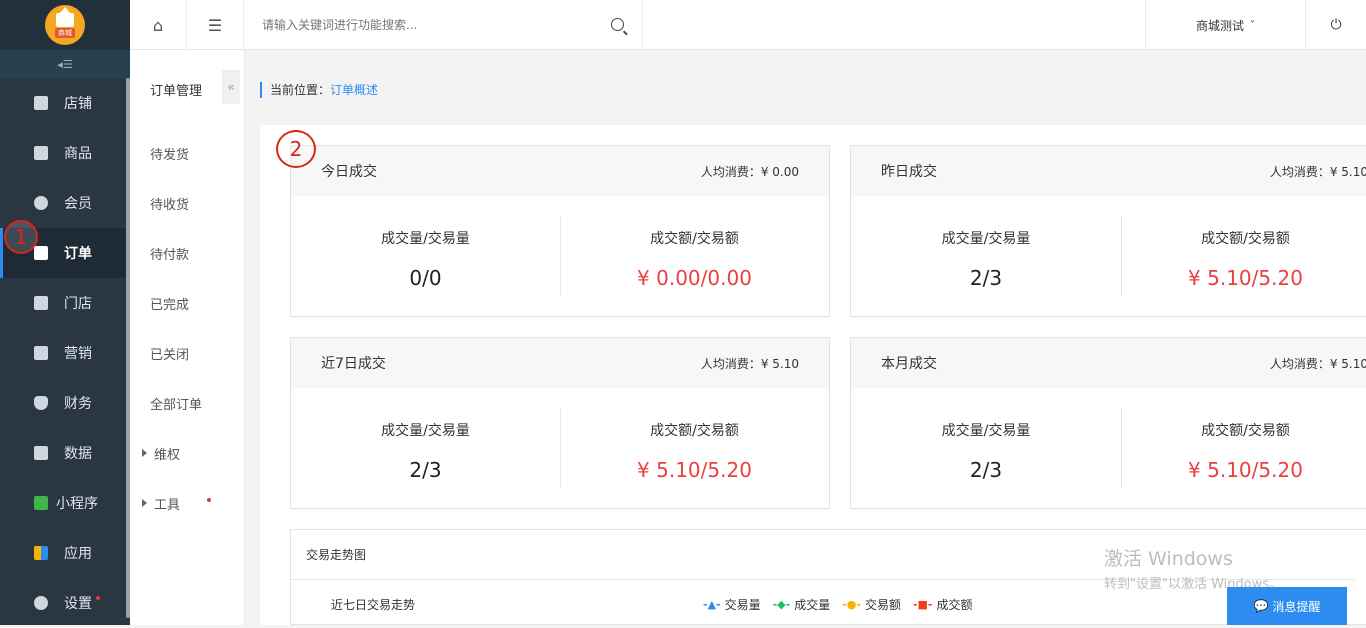 This screenshot has height=628, width=1366. Describe the element at coordinates (187, 203) in the screenshot. I see `subnav-item-pending-receipt: 待收货` at that location.